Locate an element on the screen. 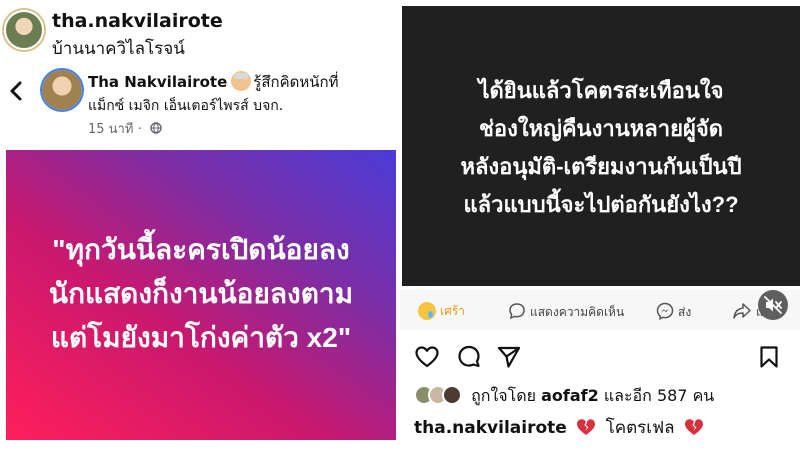  sad-reaction-button: เศร้า is located at coordinates (441, 311).